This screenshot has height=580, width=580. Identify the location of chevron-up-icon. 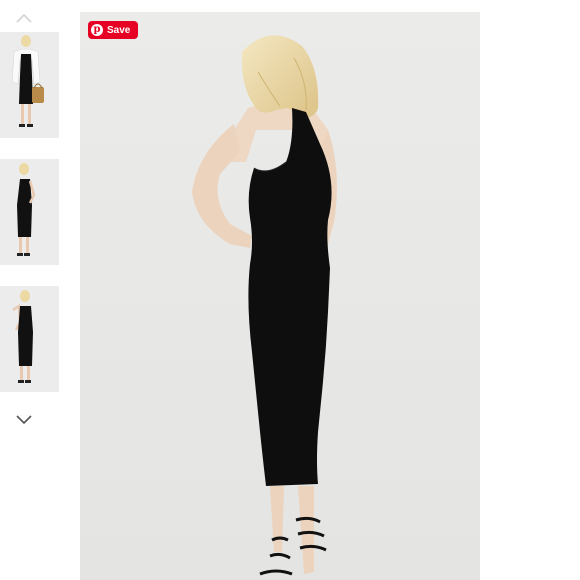
(24, 18).